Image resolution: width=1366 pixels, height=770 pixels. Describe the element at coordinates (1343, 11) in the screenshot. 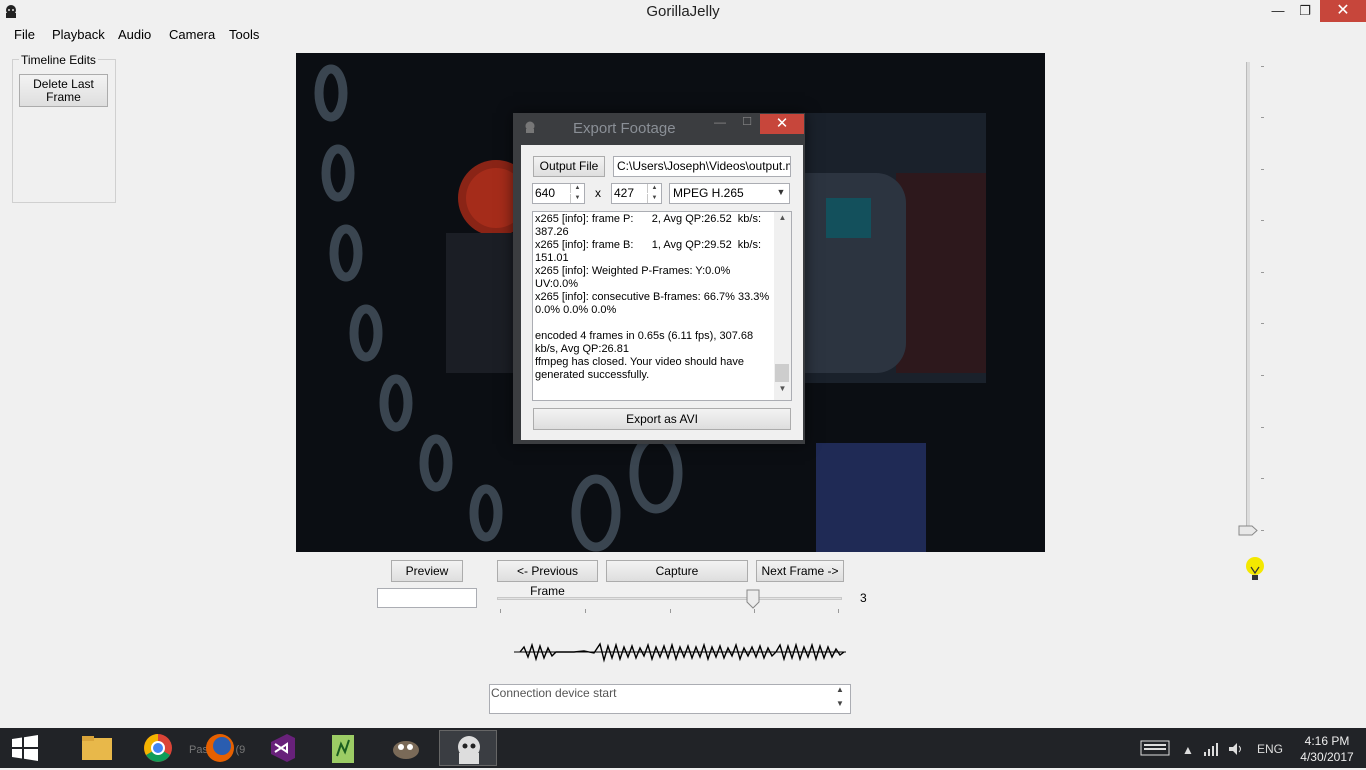

I see `close-button: ✕` at that location.